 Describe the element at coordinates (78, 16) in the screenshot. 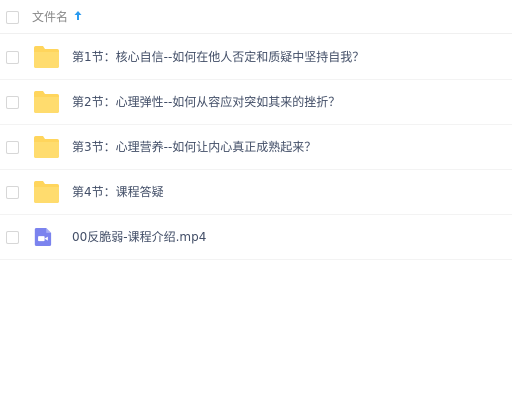

I see `arrow-up-icon` at that location.